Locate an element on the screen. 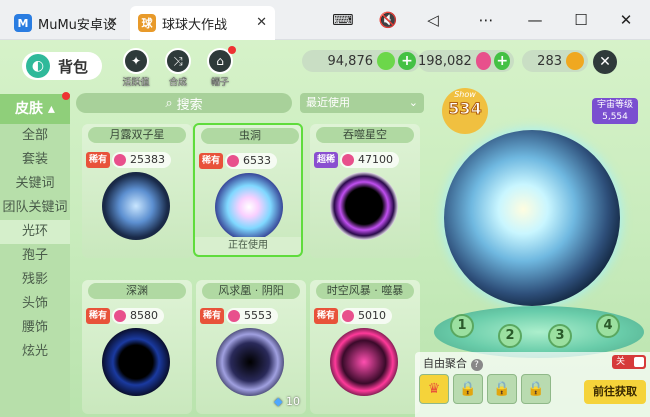 Image resolution: width=650 pixels, height=417 pixels. rarity-badge: 超稀 is located at coordinates (326, 160).